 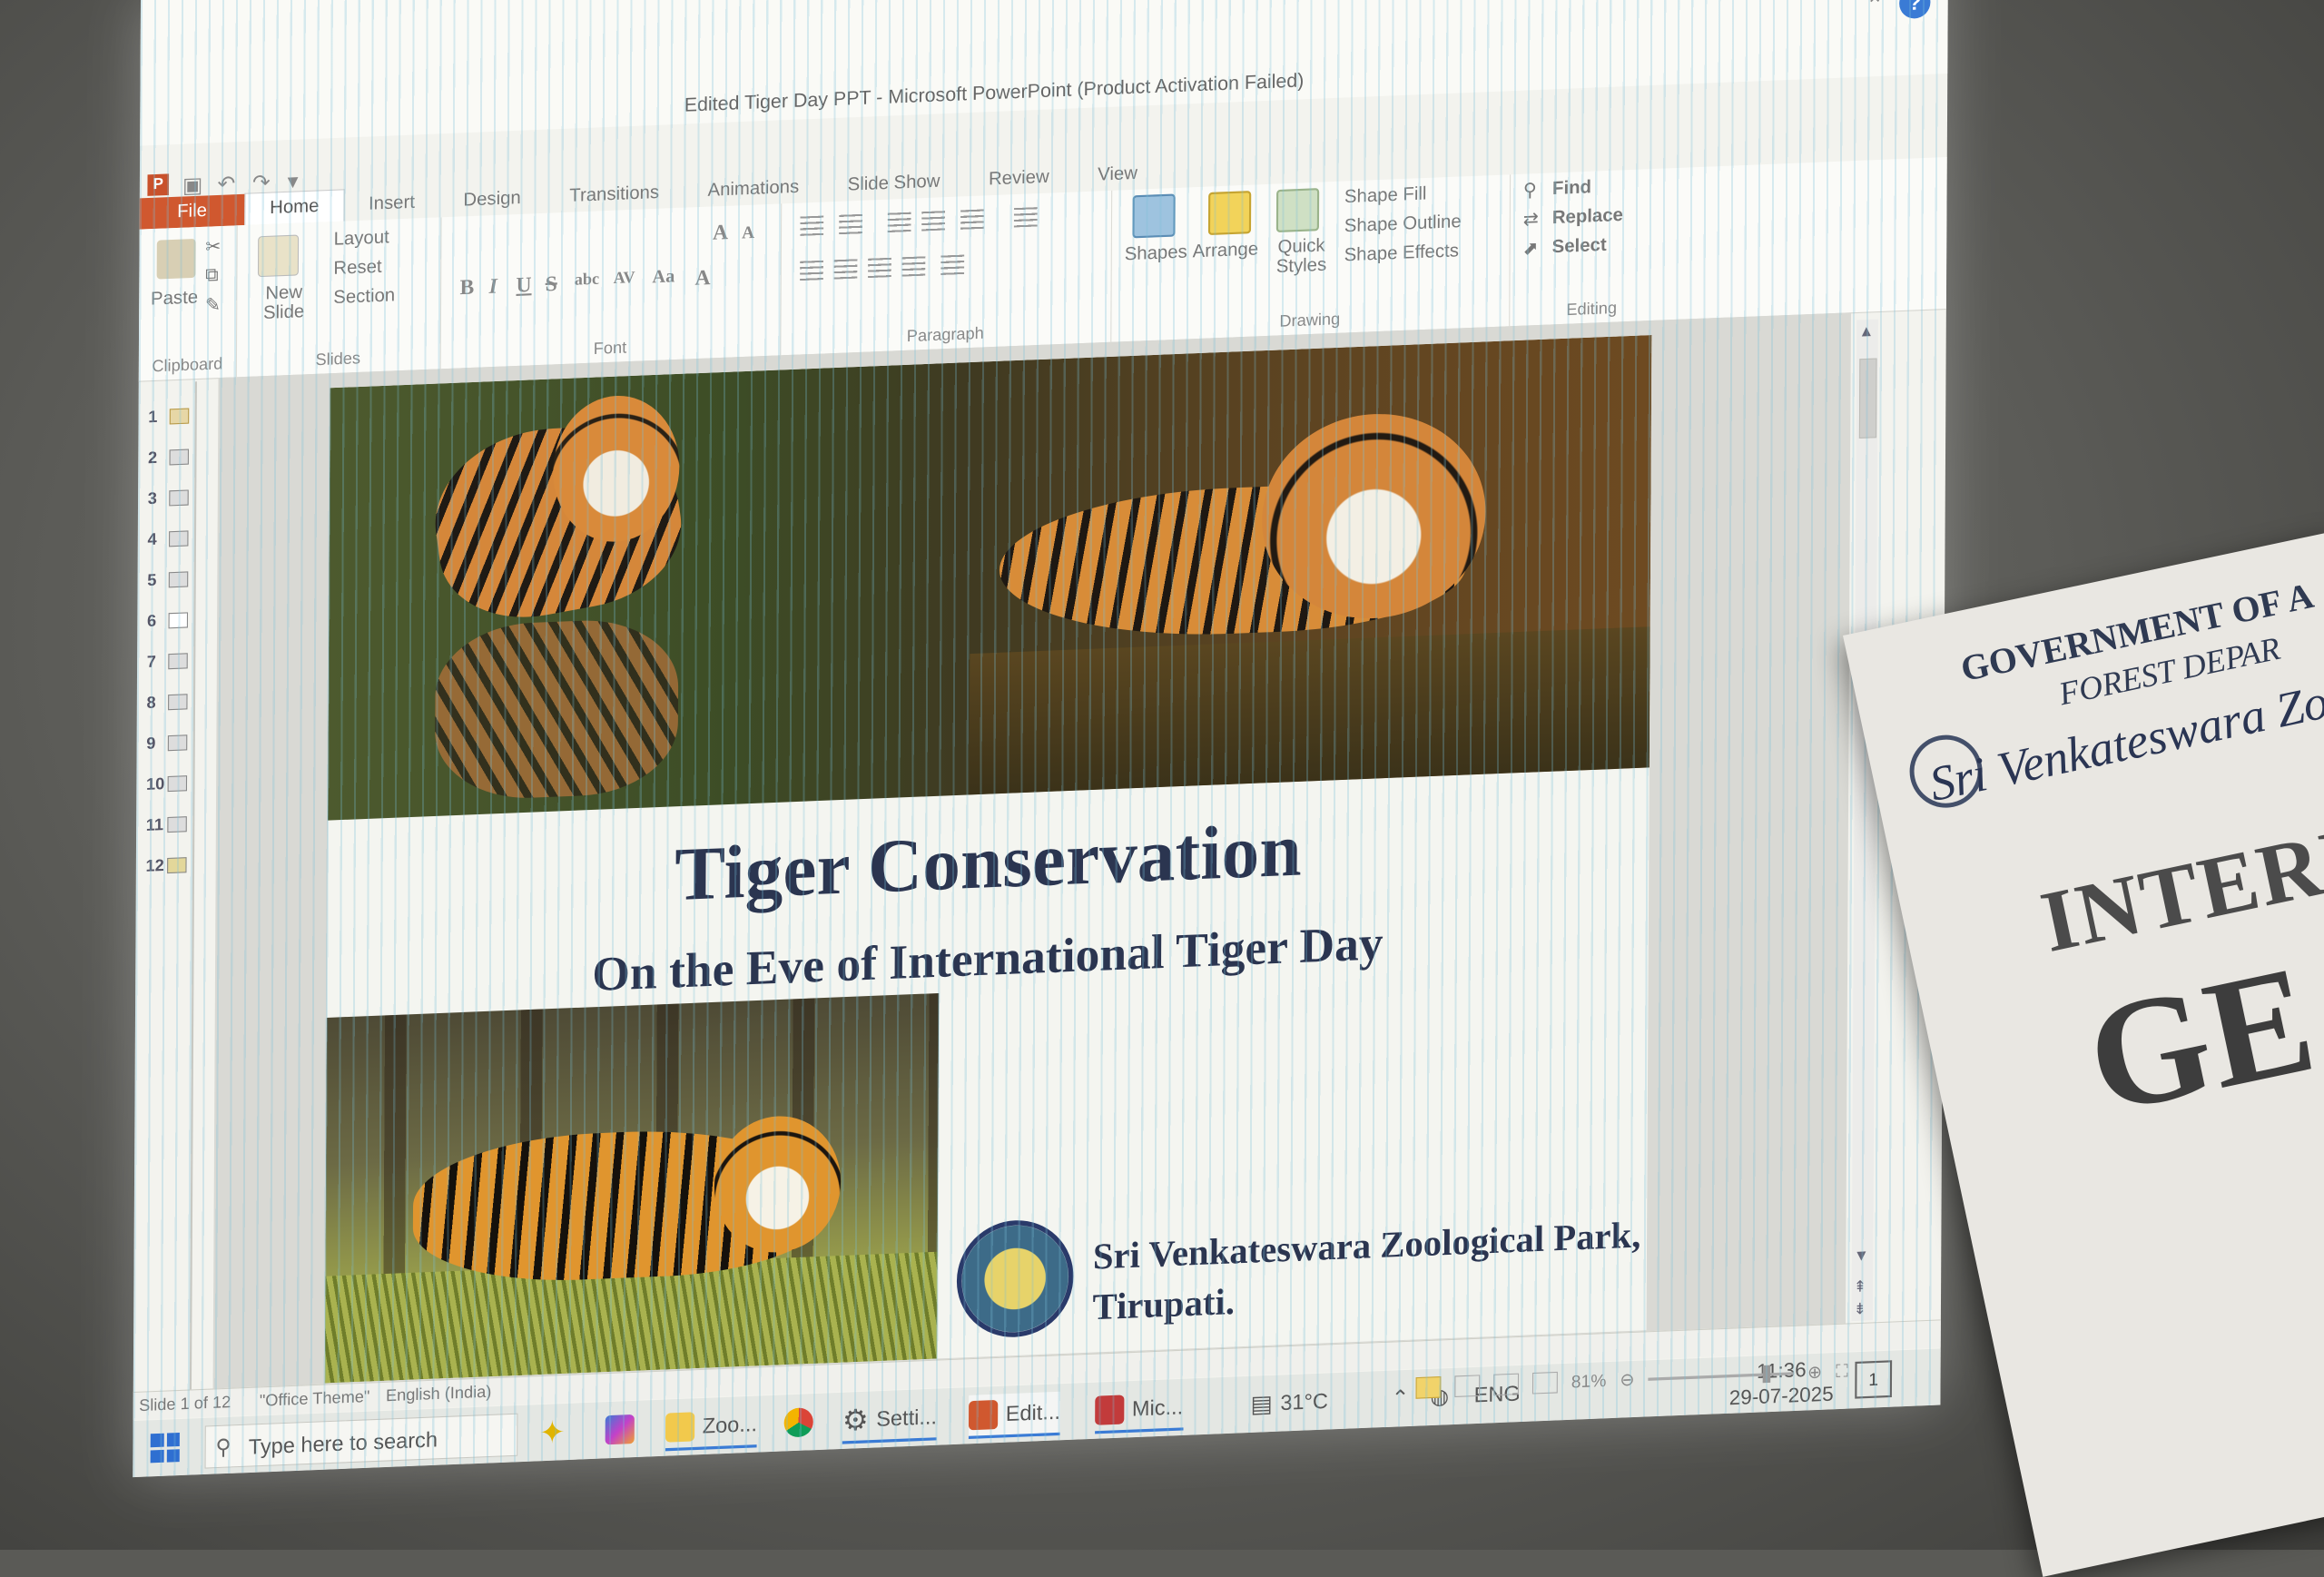 I want to click on arrange-button: Arrange, so click(x=1225, y=250).